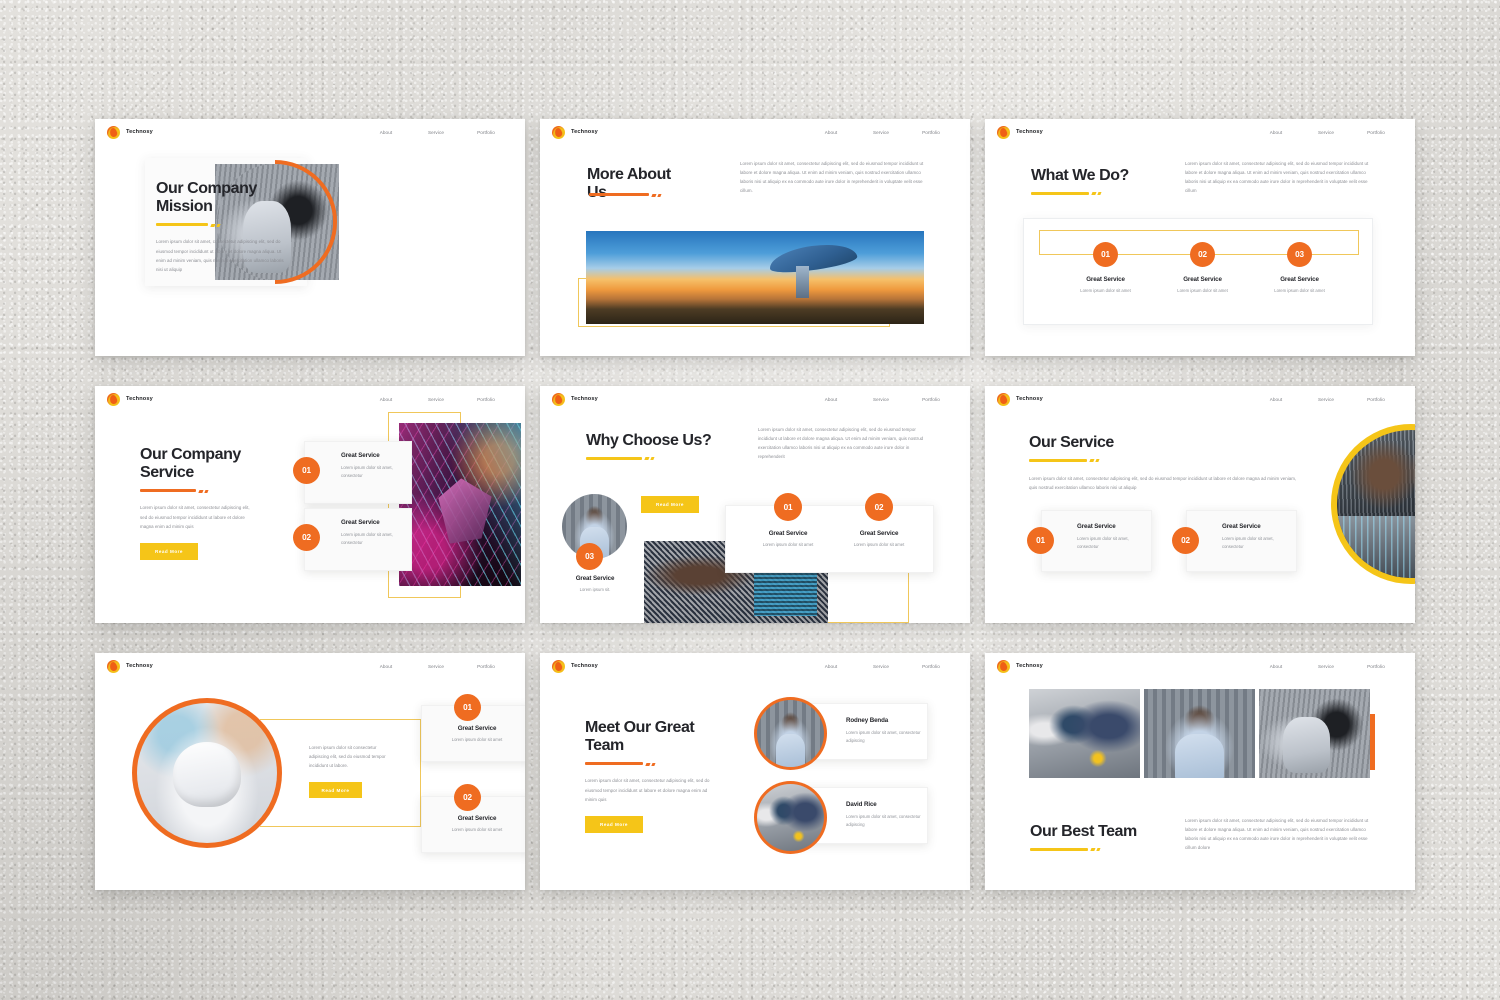  I want to click on ourservice-item-body: Lorem ipsum dolor sit amet, consectetur, so click(1248, 543).